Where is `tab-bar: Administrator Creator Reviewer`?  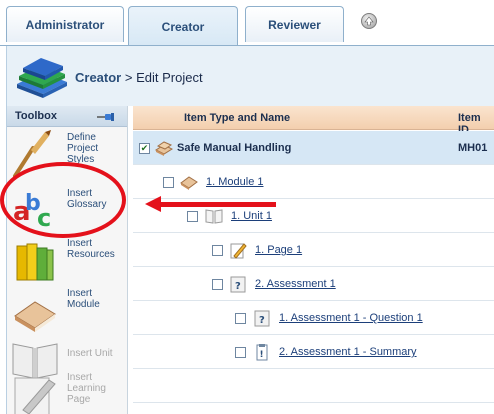 tab-bar: Administrator Creator Reviewer is located at coordinates (247, 23).